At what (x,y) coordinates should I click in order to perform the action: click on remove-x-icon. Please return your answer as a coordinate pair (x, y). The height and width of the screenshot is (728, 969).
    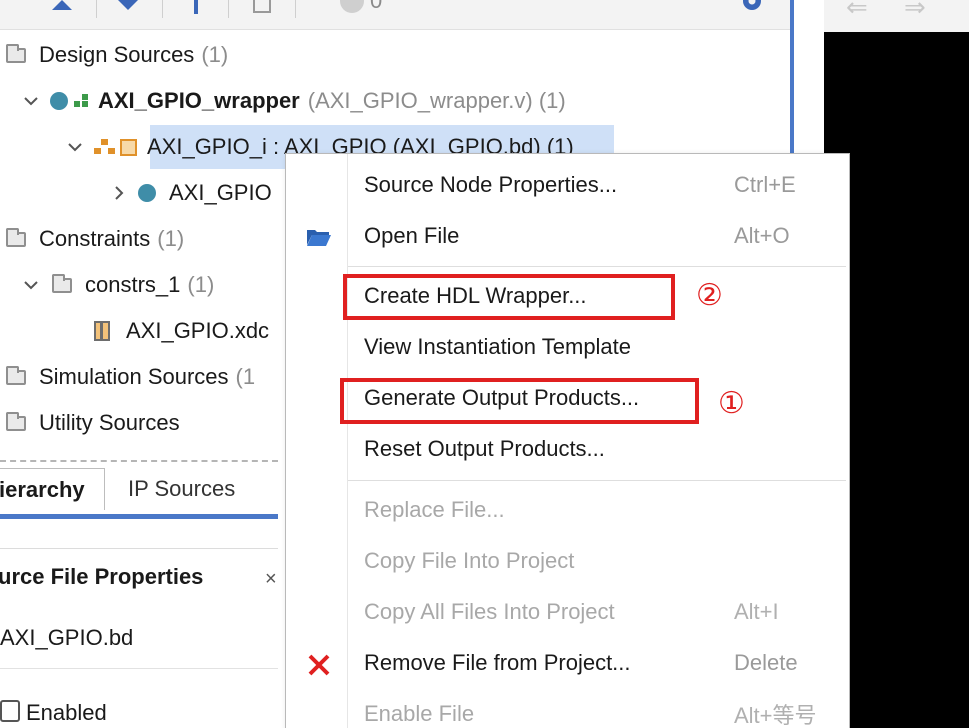
    Looking at the image, I should click on (319, 665).